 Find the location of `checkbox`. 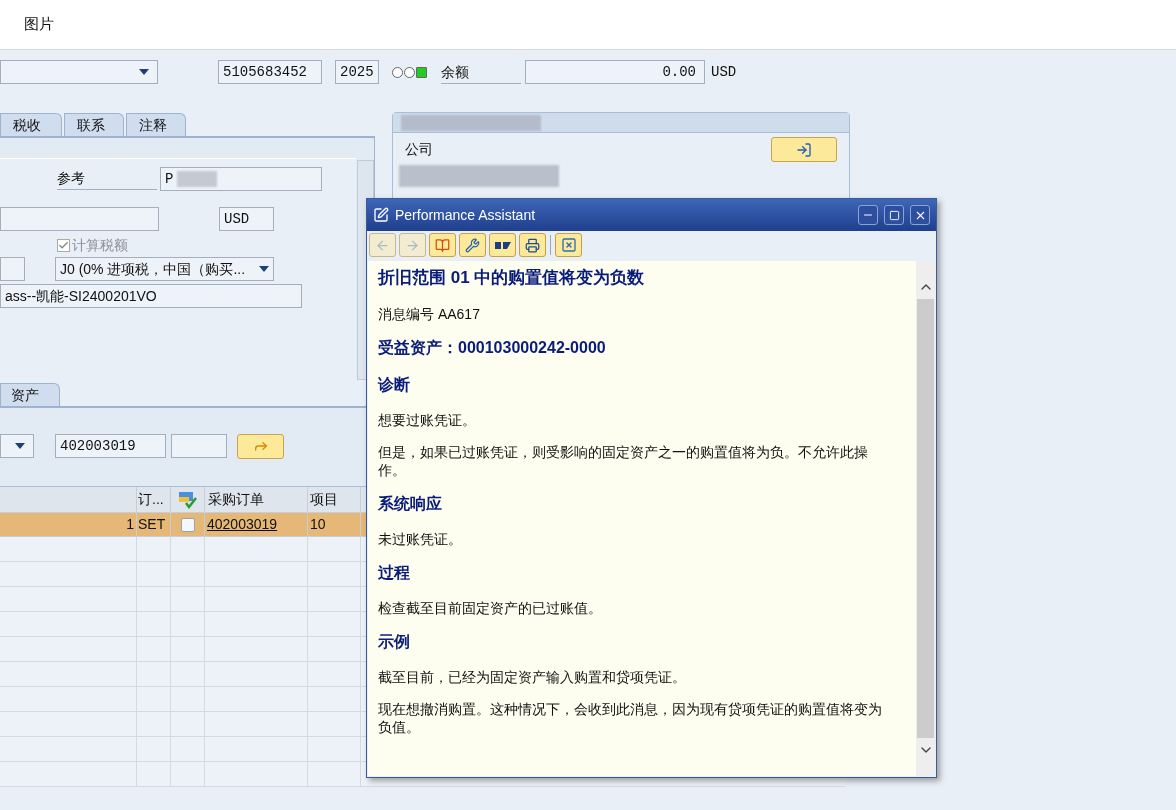

checkbox is located at coordinates (187, 524).